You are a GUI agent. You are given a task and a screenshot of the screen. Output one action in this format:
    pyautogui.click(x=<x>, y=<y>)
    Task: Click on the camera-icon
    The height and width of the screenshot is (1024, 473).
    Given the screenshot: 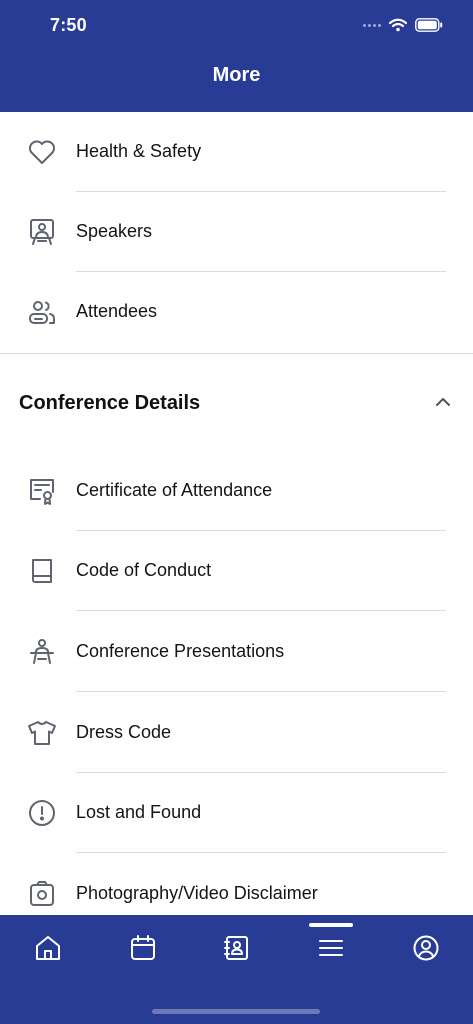 What is the action you would take?
    pyautogui.click(x=42, y=894)
    